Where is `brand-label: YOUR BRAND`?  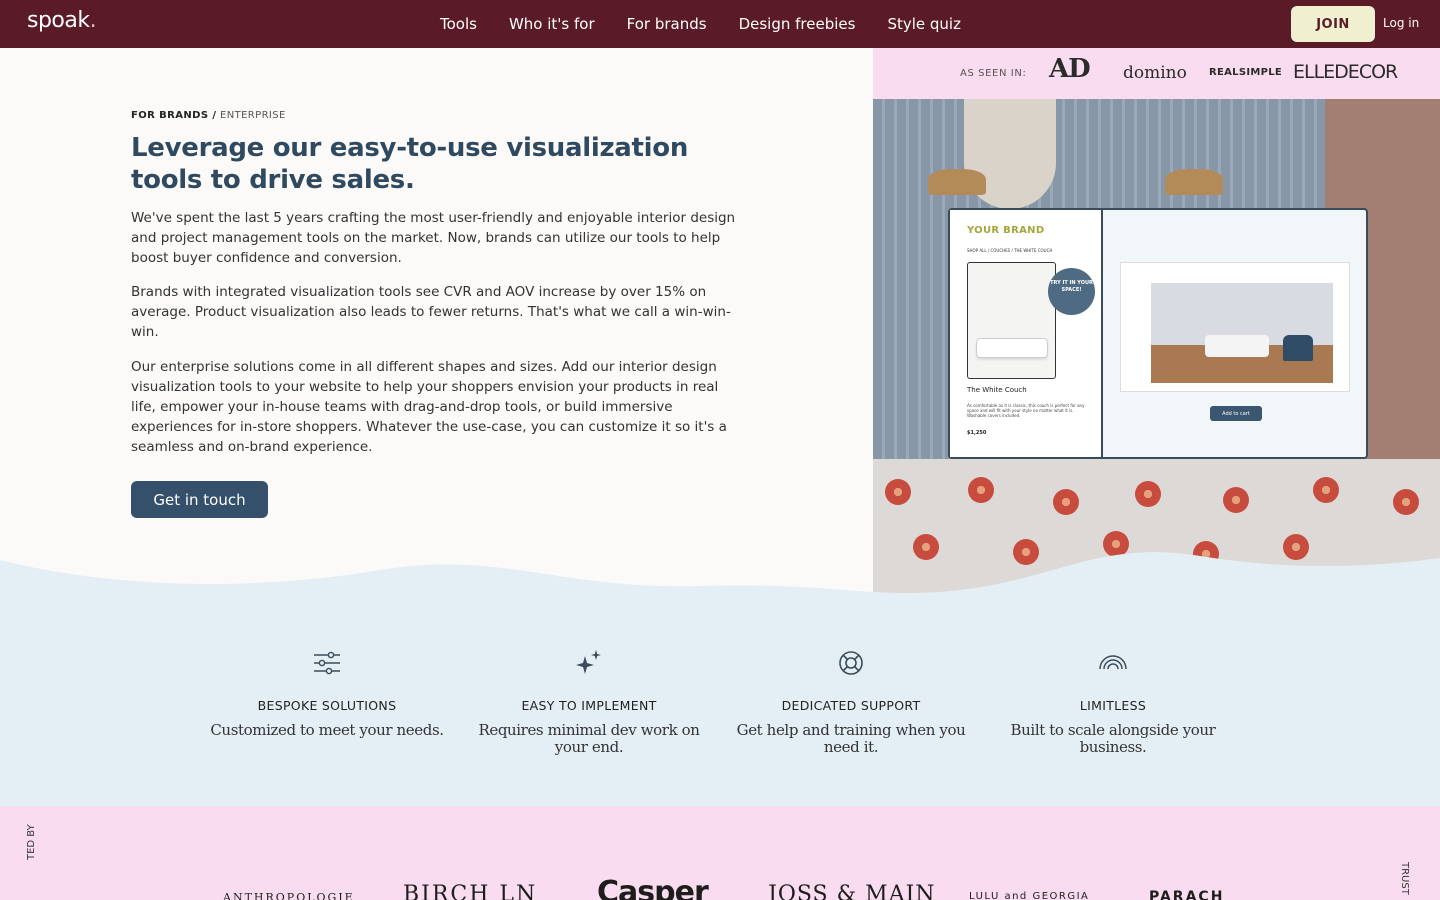 brand-label: YOUR BRAND is located at coordinates (1006, 230).